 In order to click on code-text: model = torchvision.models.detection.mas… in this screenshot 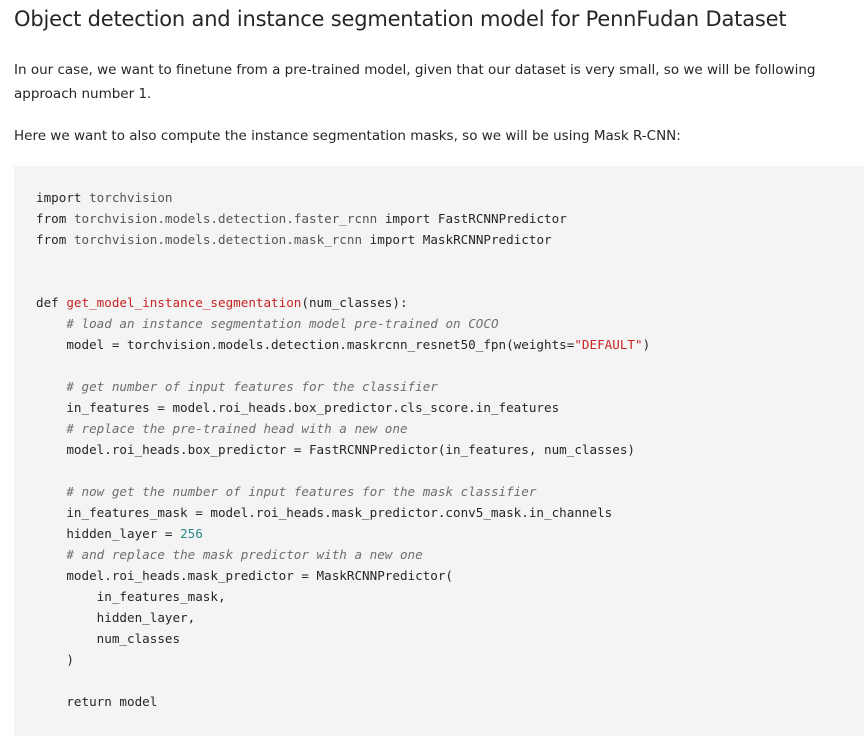, I will do `click(305, 344)`.